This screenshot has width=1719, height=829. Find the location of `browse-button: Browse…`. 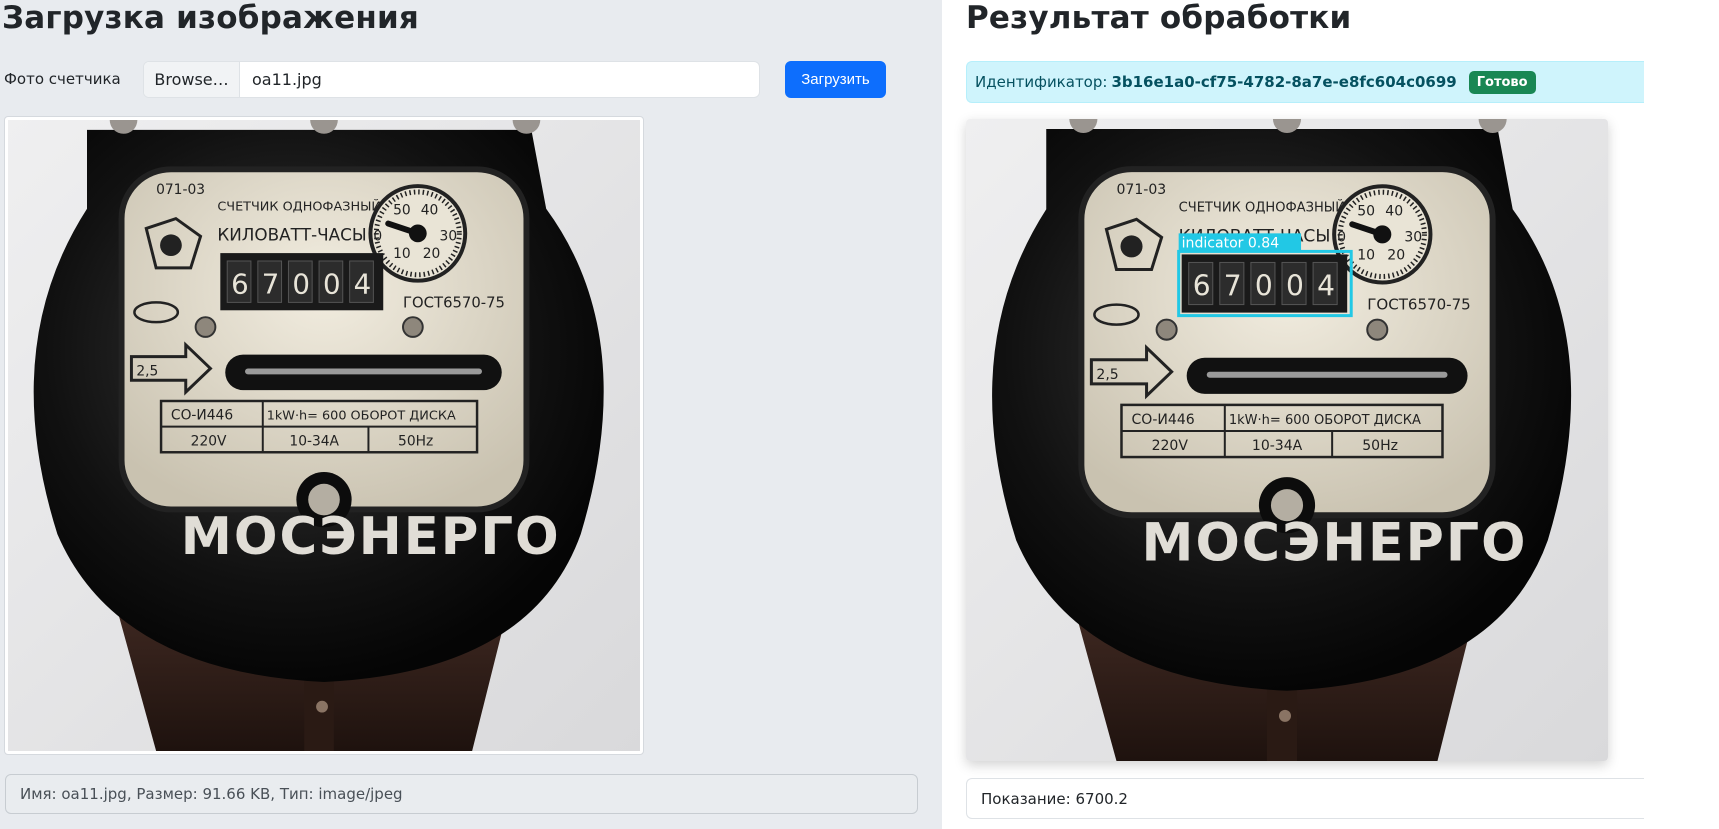

browse-button: Browse… is located at coordinates (192, 79).